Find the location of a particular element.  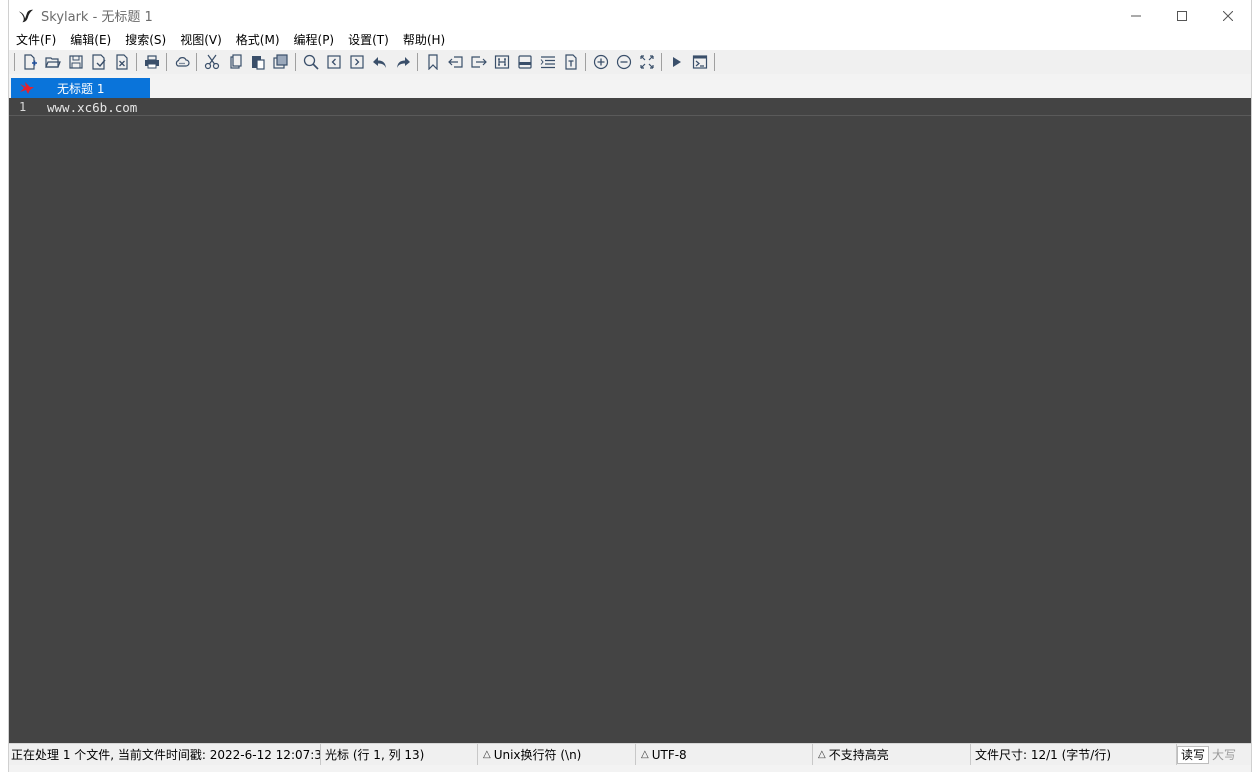

printer-alt-button is located at coordinates (524, 62).